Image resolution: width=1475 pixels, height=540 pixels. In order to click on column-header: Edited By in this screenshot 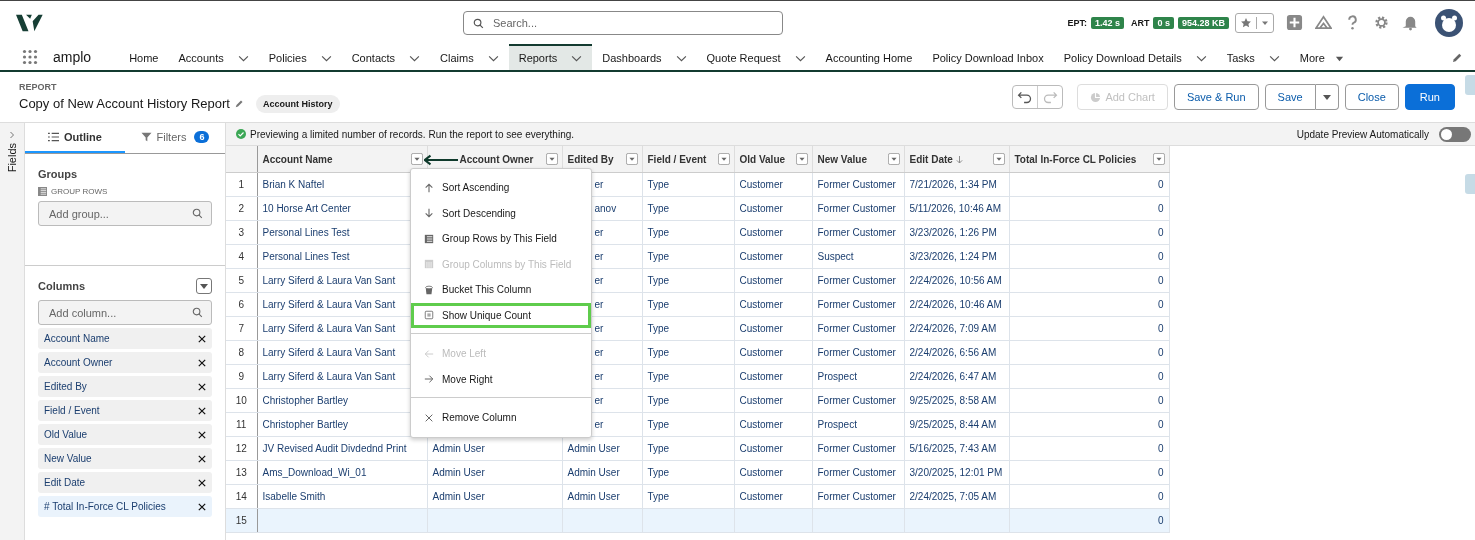, I will do `click(602, 159)`.